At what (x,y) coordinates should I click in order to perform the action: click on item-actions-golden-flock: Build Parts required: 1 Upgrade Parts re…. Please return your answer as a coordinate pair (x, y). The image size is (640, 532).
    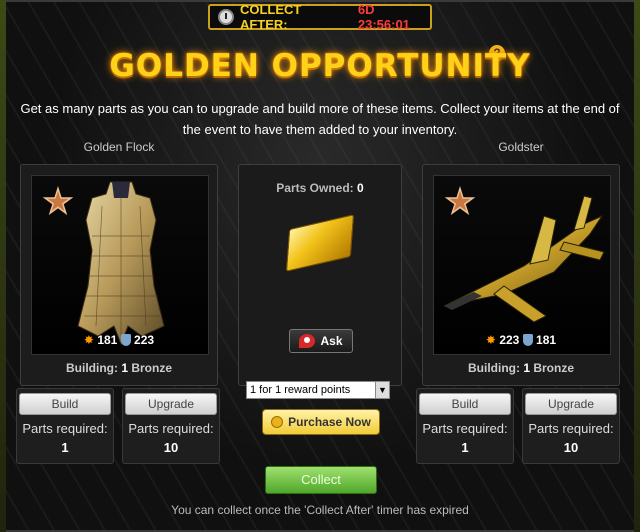
    Looking at the image, I should click on (118, 426).